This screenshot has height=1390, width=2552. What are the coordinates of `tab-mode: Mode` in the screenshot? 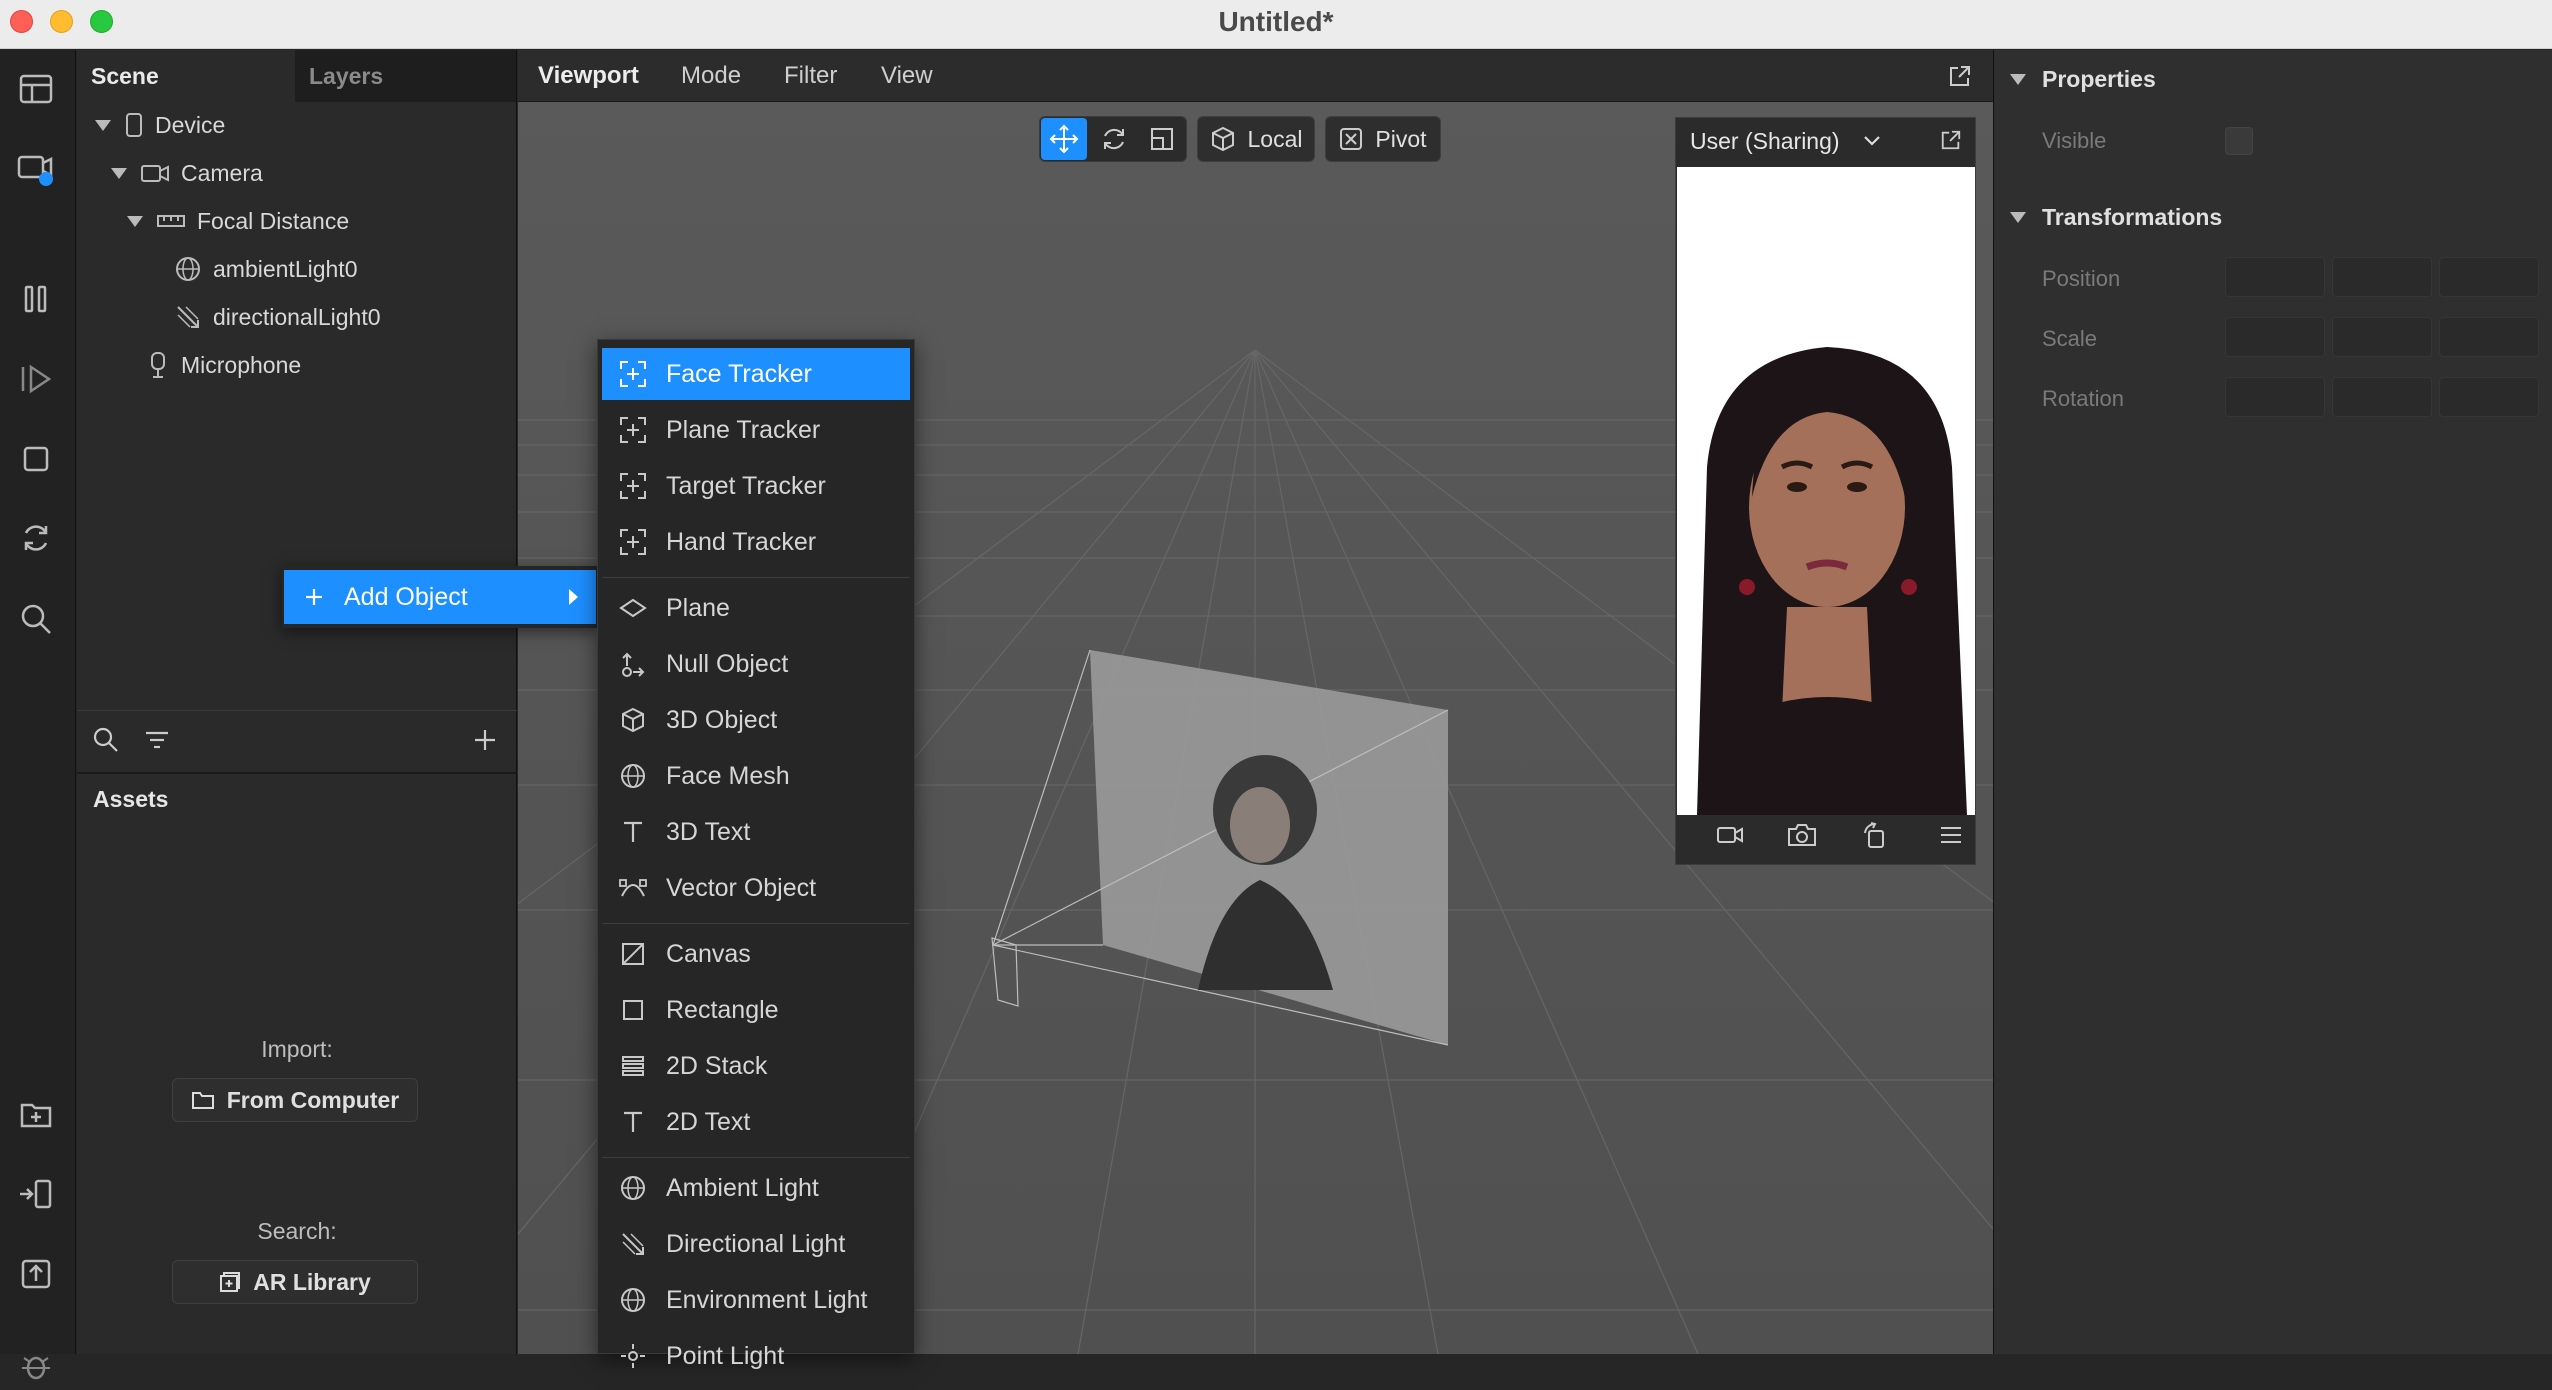 It's located at (711, 76).